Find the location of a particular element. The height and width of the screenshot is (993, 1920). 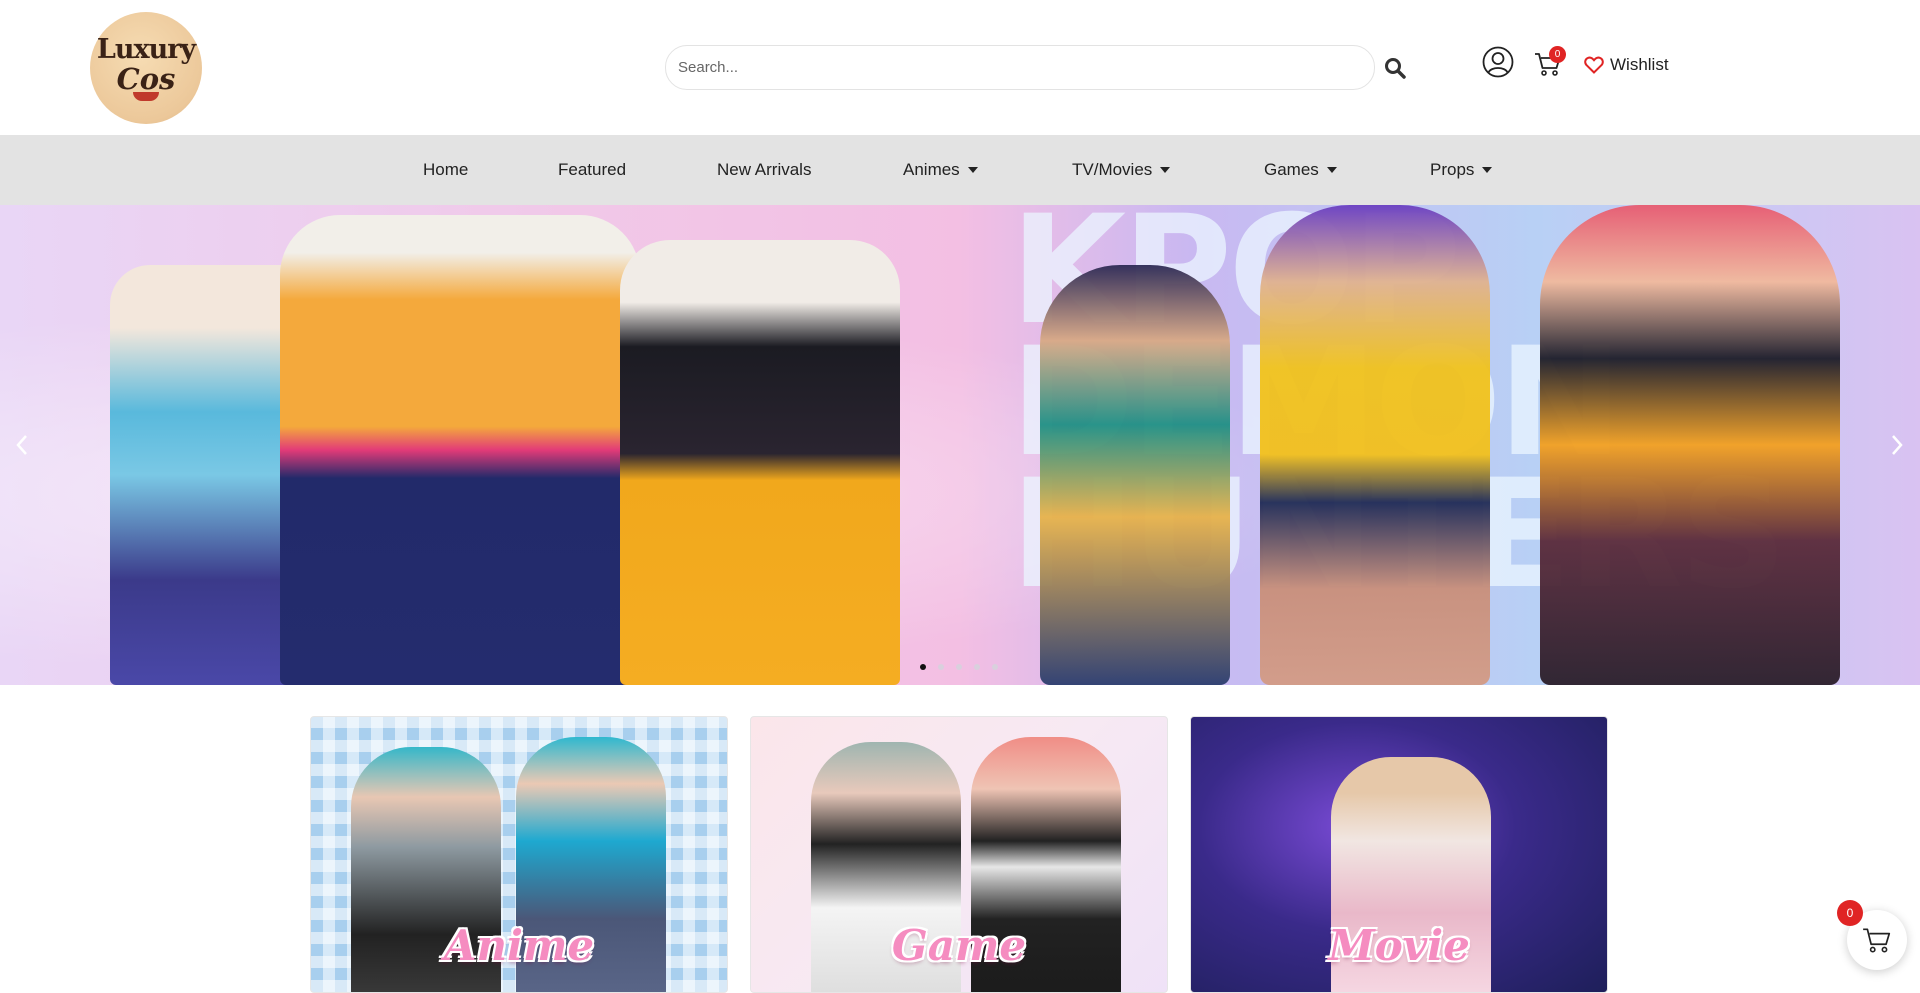

nav-label: Featured is located at coordinates (592, 169).